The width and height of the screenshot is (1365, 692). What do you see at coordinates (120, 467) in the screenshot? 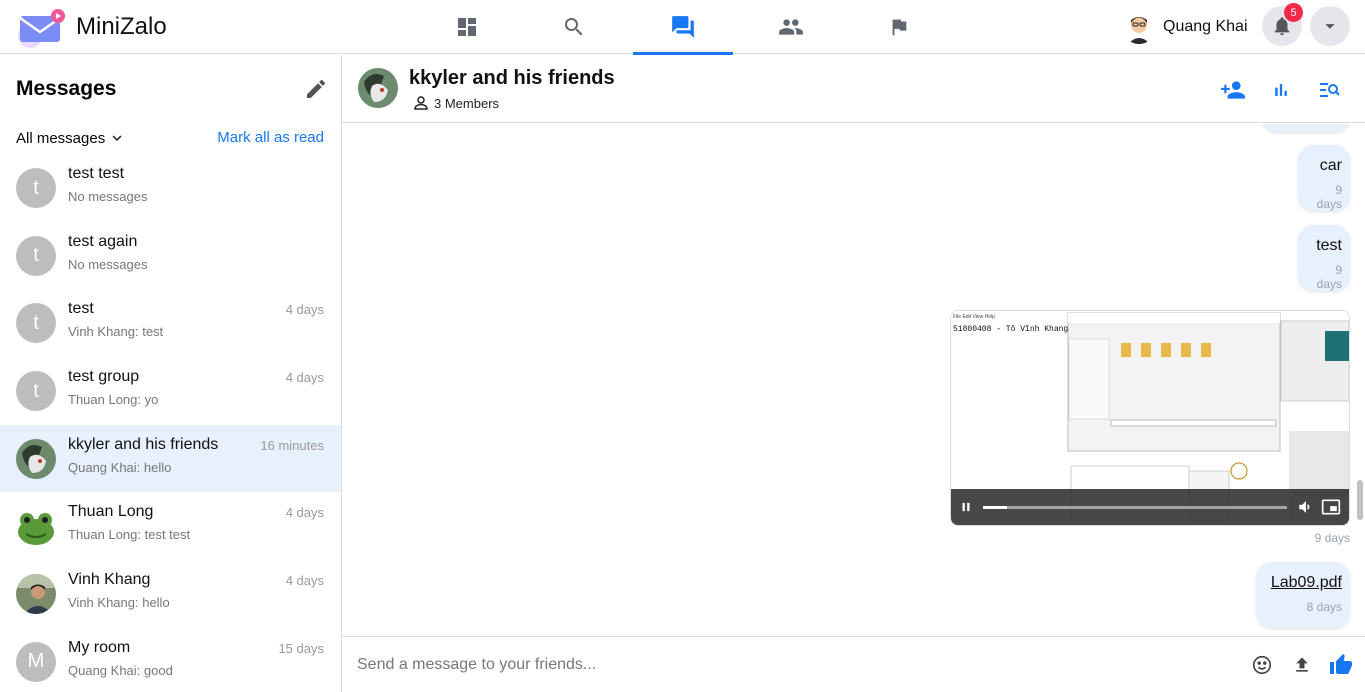
I see `conversation-last-message: Quang Khai: hello` at bounding box center [120, 467].